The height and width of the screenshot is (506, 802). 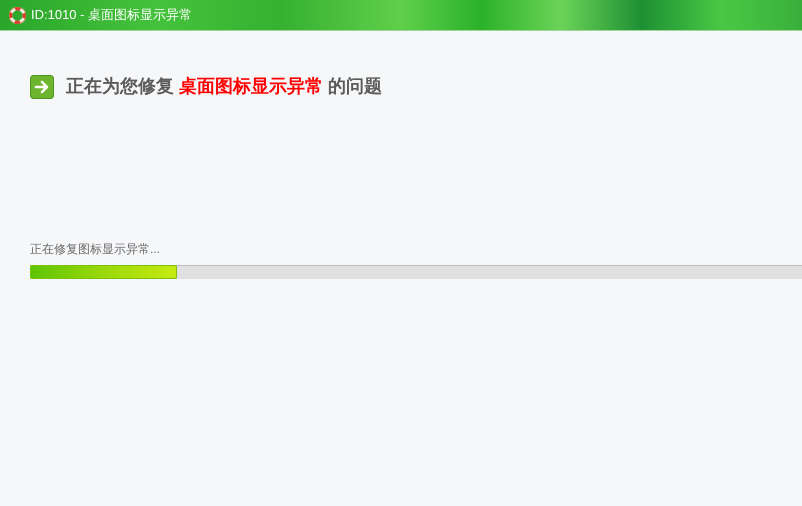 What do you see at coordinates (42, 86) in the screenshot?
I see `arrow-right-icon` at bounding box center [42, 86].